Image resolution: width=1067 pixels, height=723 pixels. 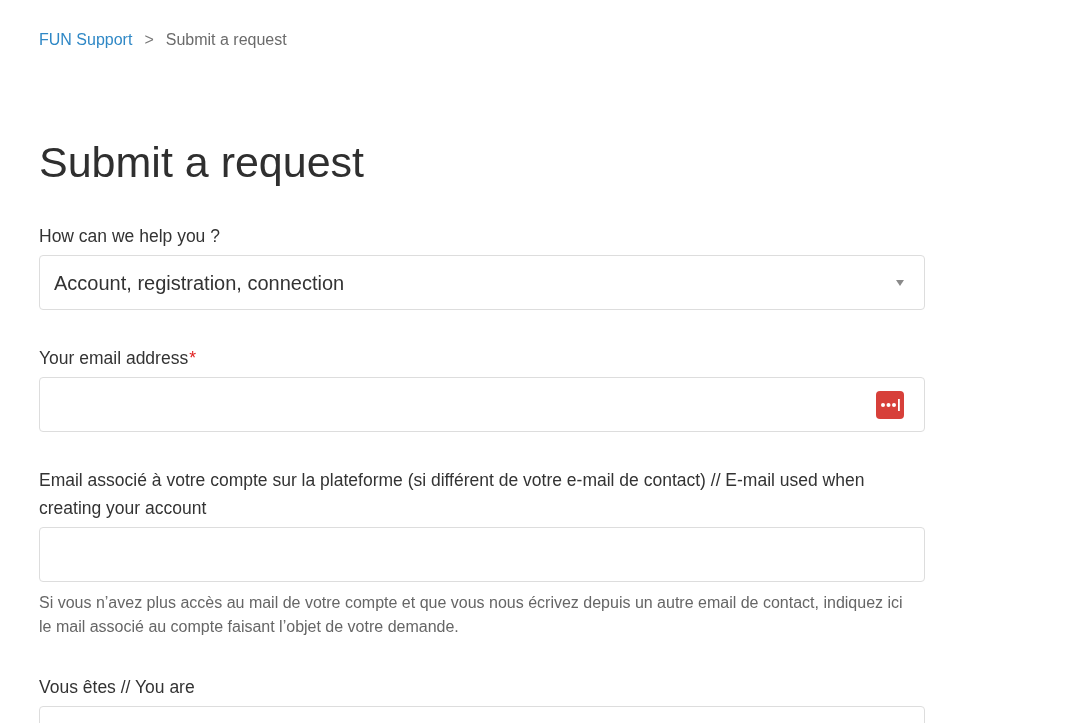 What do you see at coordinates (890, 404) in the screenshot?
I see `password-manager-icon` at bounding box center [890, 404].